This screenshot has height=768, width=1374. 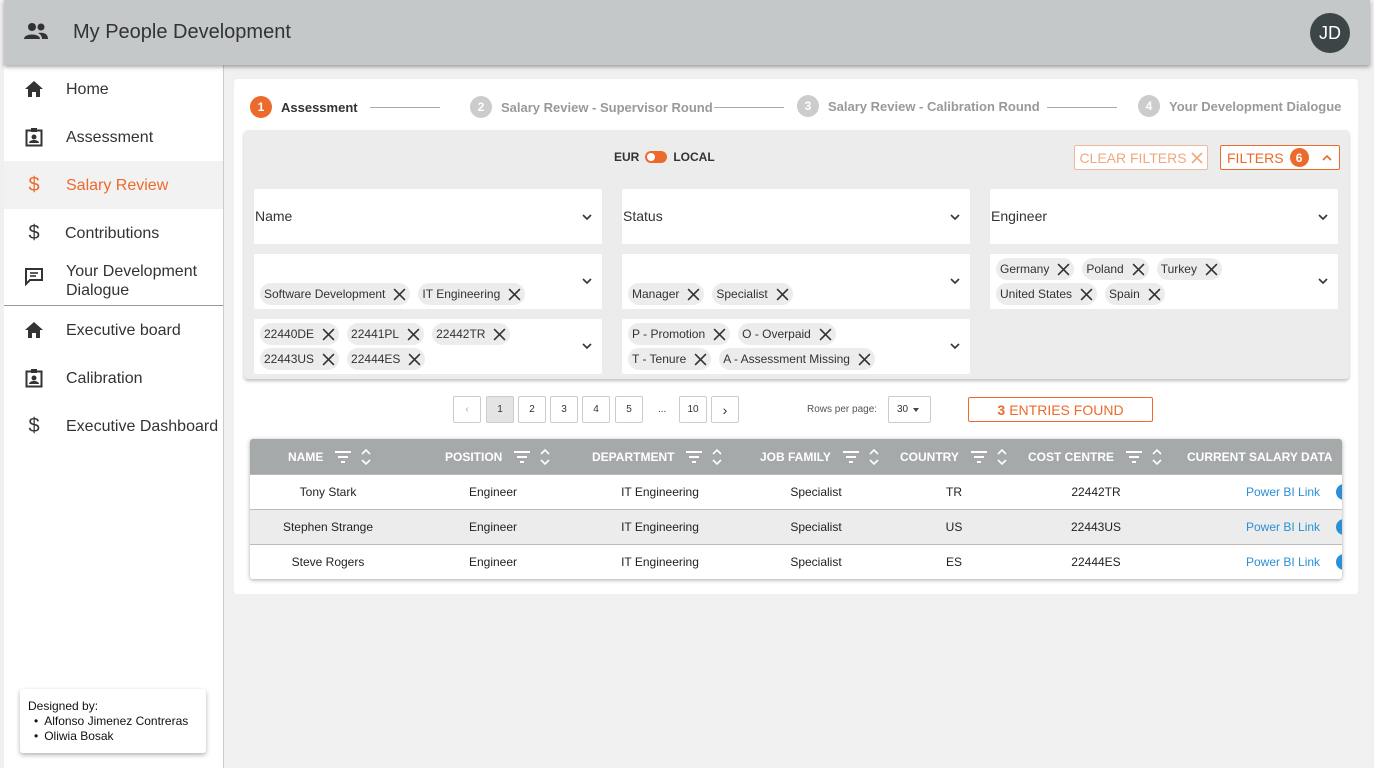 What do you see at coordinates (113, 137) in the screenshot?
I see `sidebar-item-assessment: Assessment` at bounding box center [113, 137].